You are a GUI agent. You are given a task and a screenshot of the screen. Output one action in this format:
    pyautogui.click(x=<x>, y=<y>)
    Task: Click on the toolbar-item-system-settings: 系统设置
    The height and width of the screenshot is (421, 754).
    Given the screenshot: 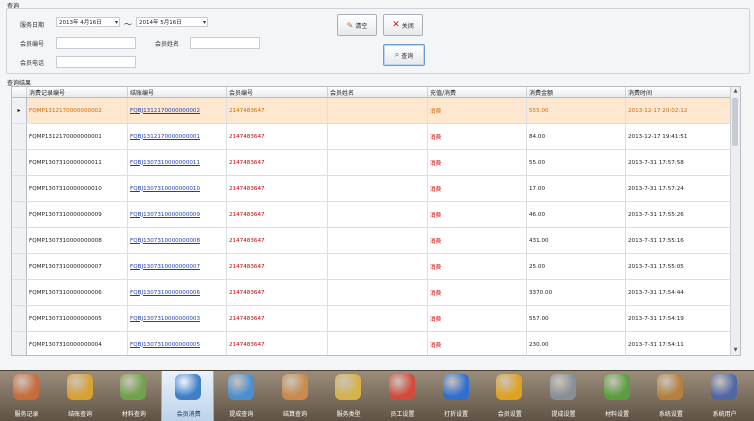 What is the action you would take?
    pyautogui.click(x=670, y=396)
    